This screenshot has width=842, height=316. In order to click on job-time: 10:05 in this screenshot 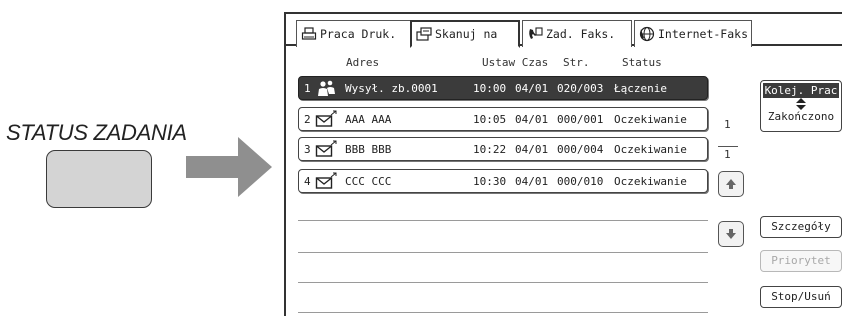, I will do `click(490, 119)`.